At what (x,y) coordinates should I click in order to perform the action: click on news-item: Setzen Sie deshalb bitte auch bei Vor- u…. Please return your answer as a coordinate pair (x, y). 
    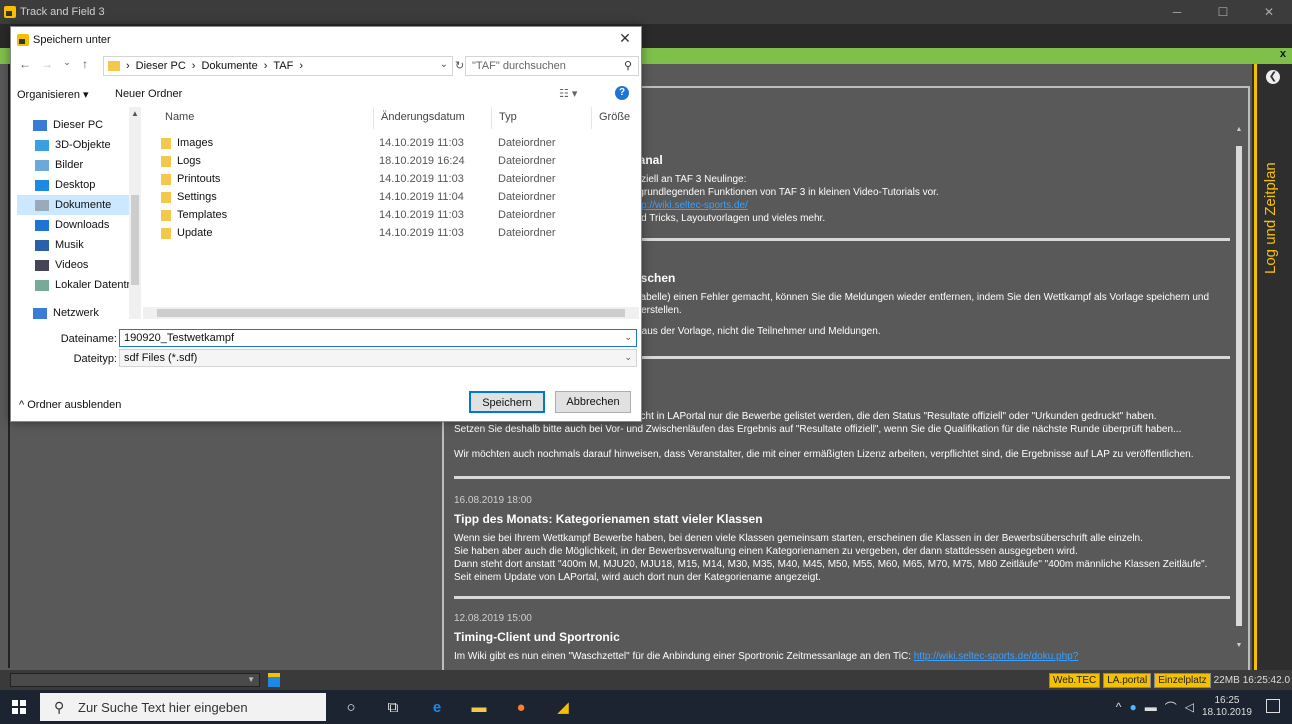
    Looking at the image, I should click on (844, 442).